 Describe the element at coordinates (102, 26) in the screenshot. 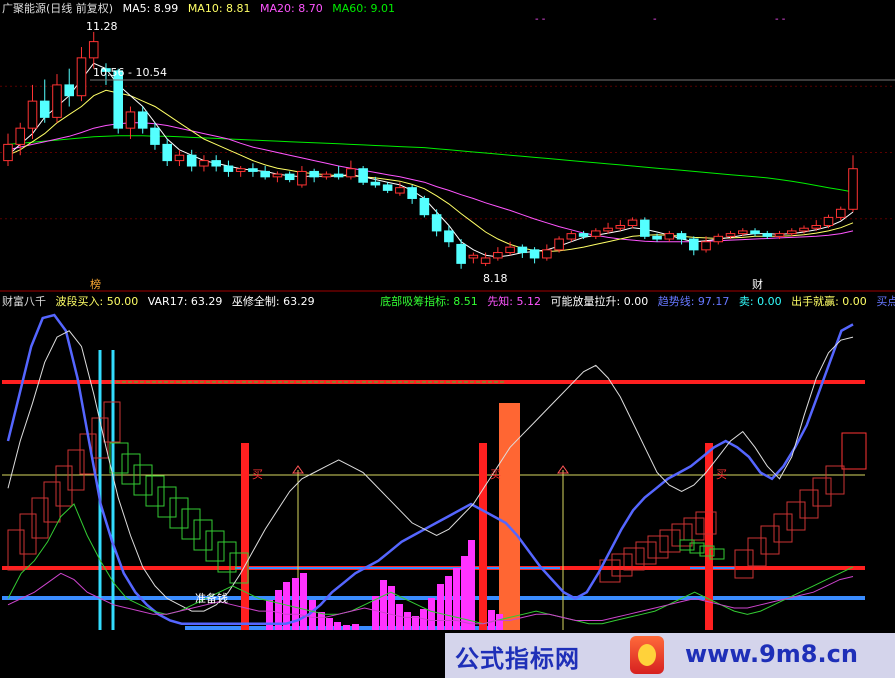

I see `high-price-label: 11.28` at that location.